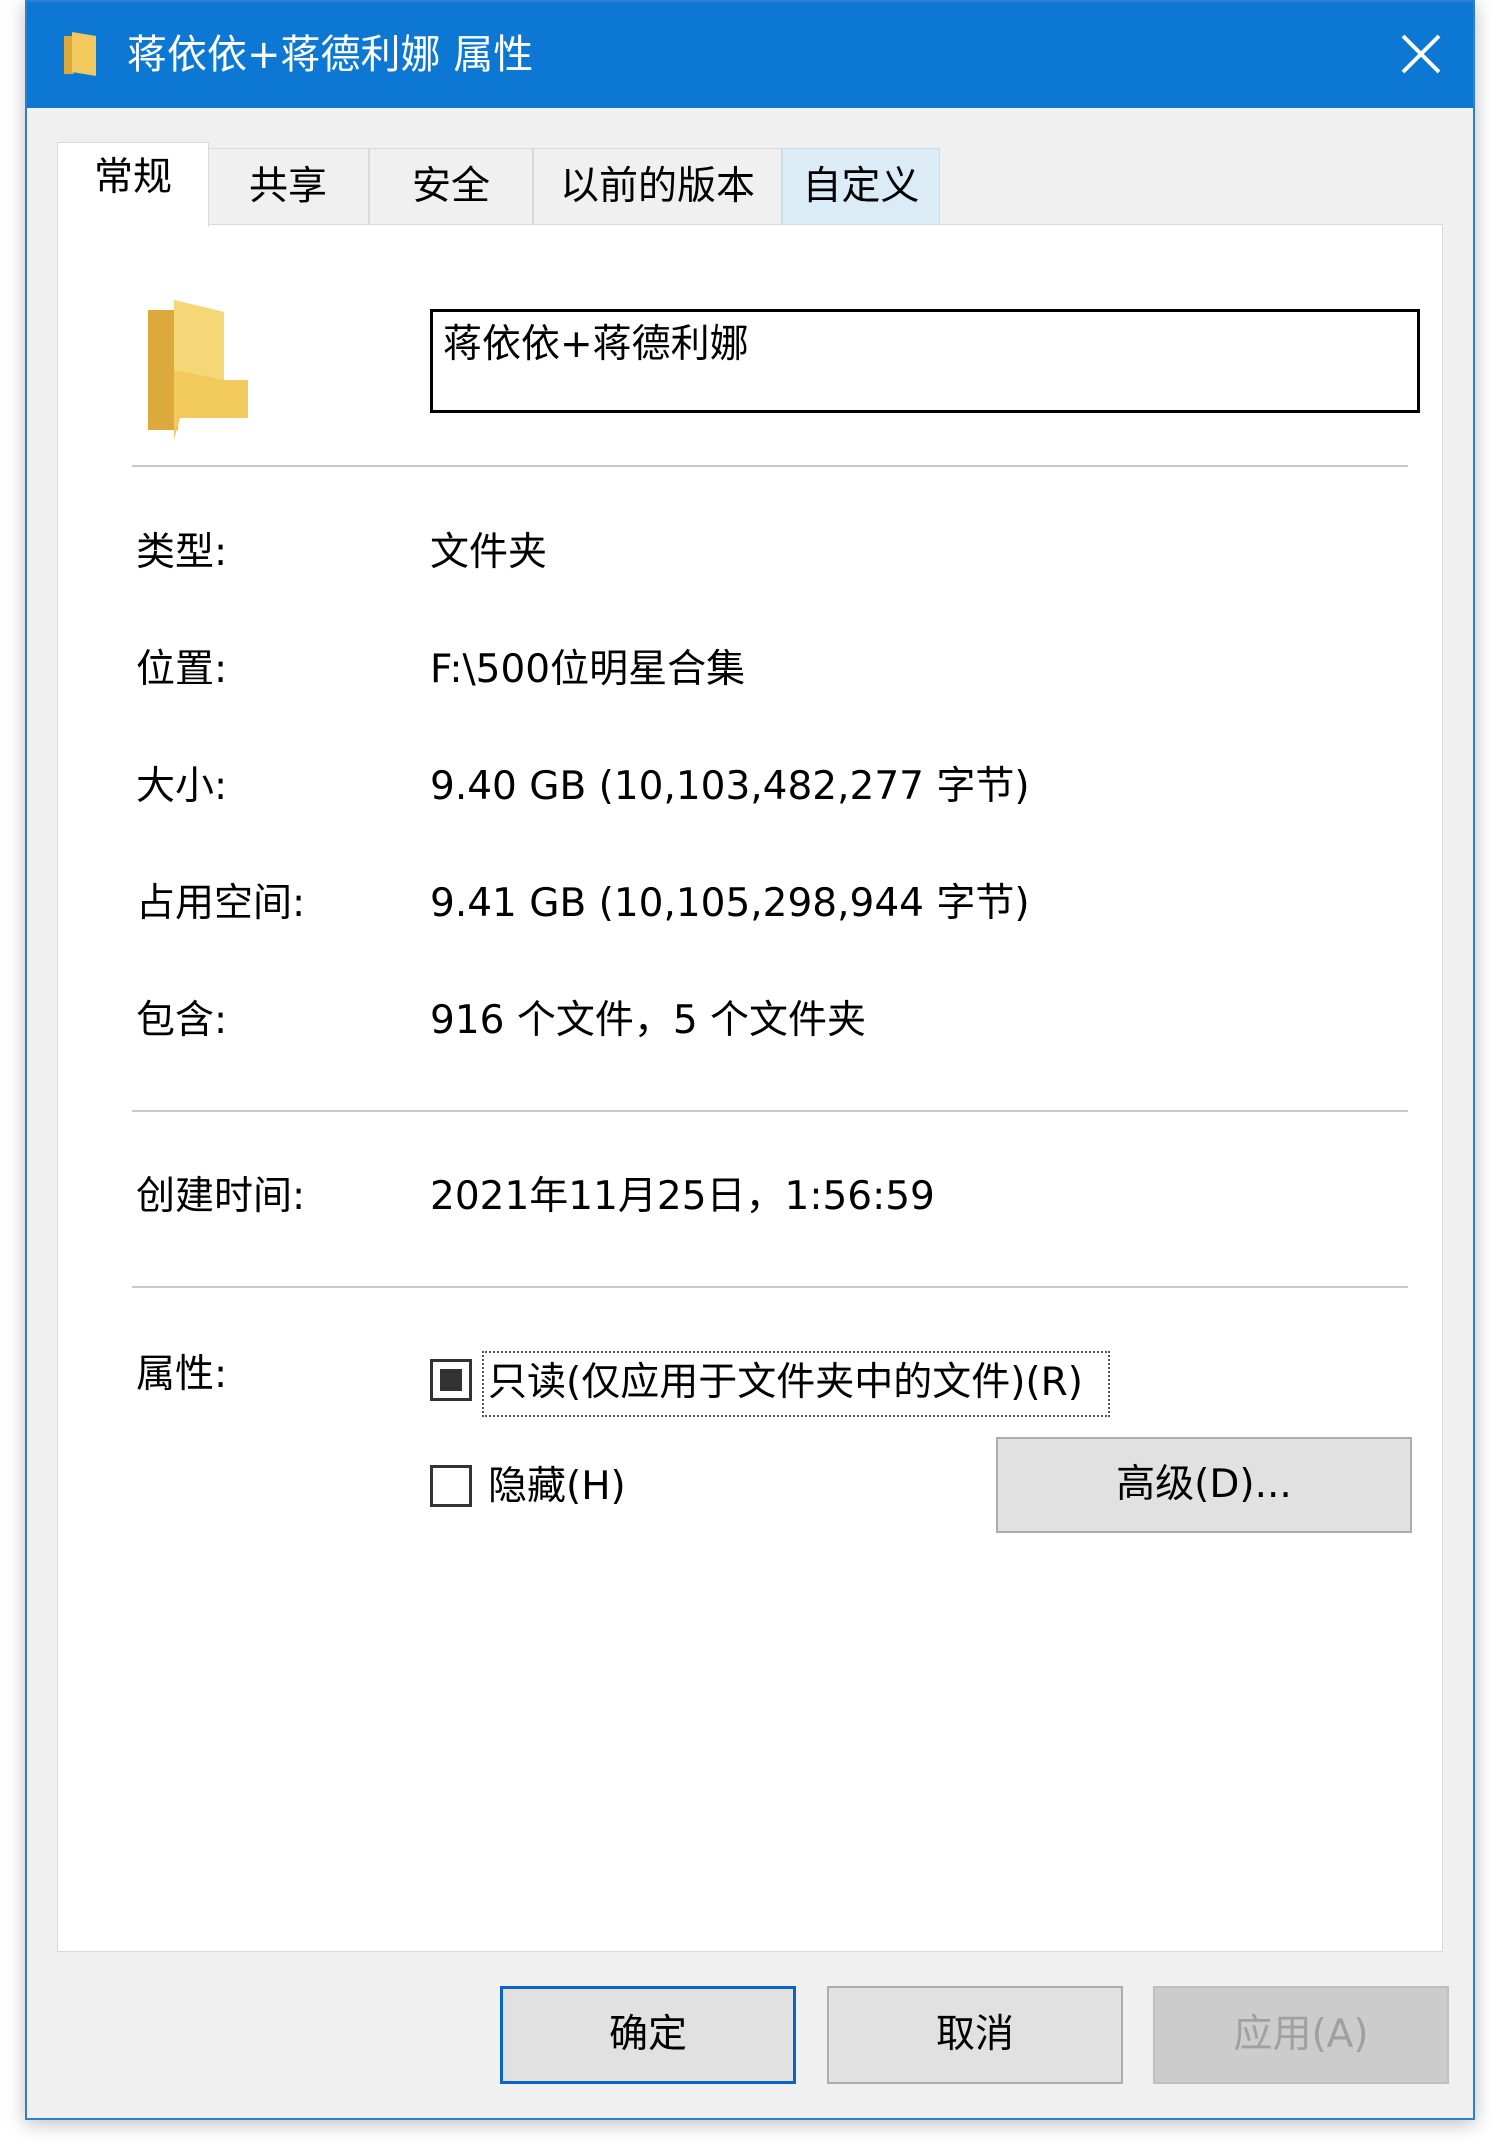 Image resolution: width=1500 pixels, height=2145 pixels. I want to click on close-button, so click(1421, 54).